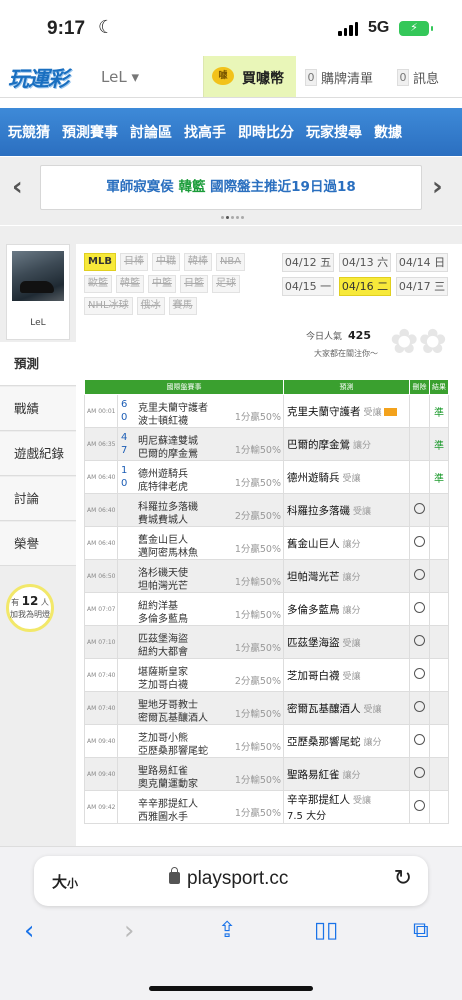 This screenshot has height=1000, width=462. What do you see at coordinates (200, 477) in the screenshot?
I see `match-cell: 1 德州遊騎兵 0 底特律老虎 1分贏50%` at bounding box center [200, 477].